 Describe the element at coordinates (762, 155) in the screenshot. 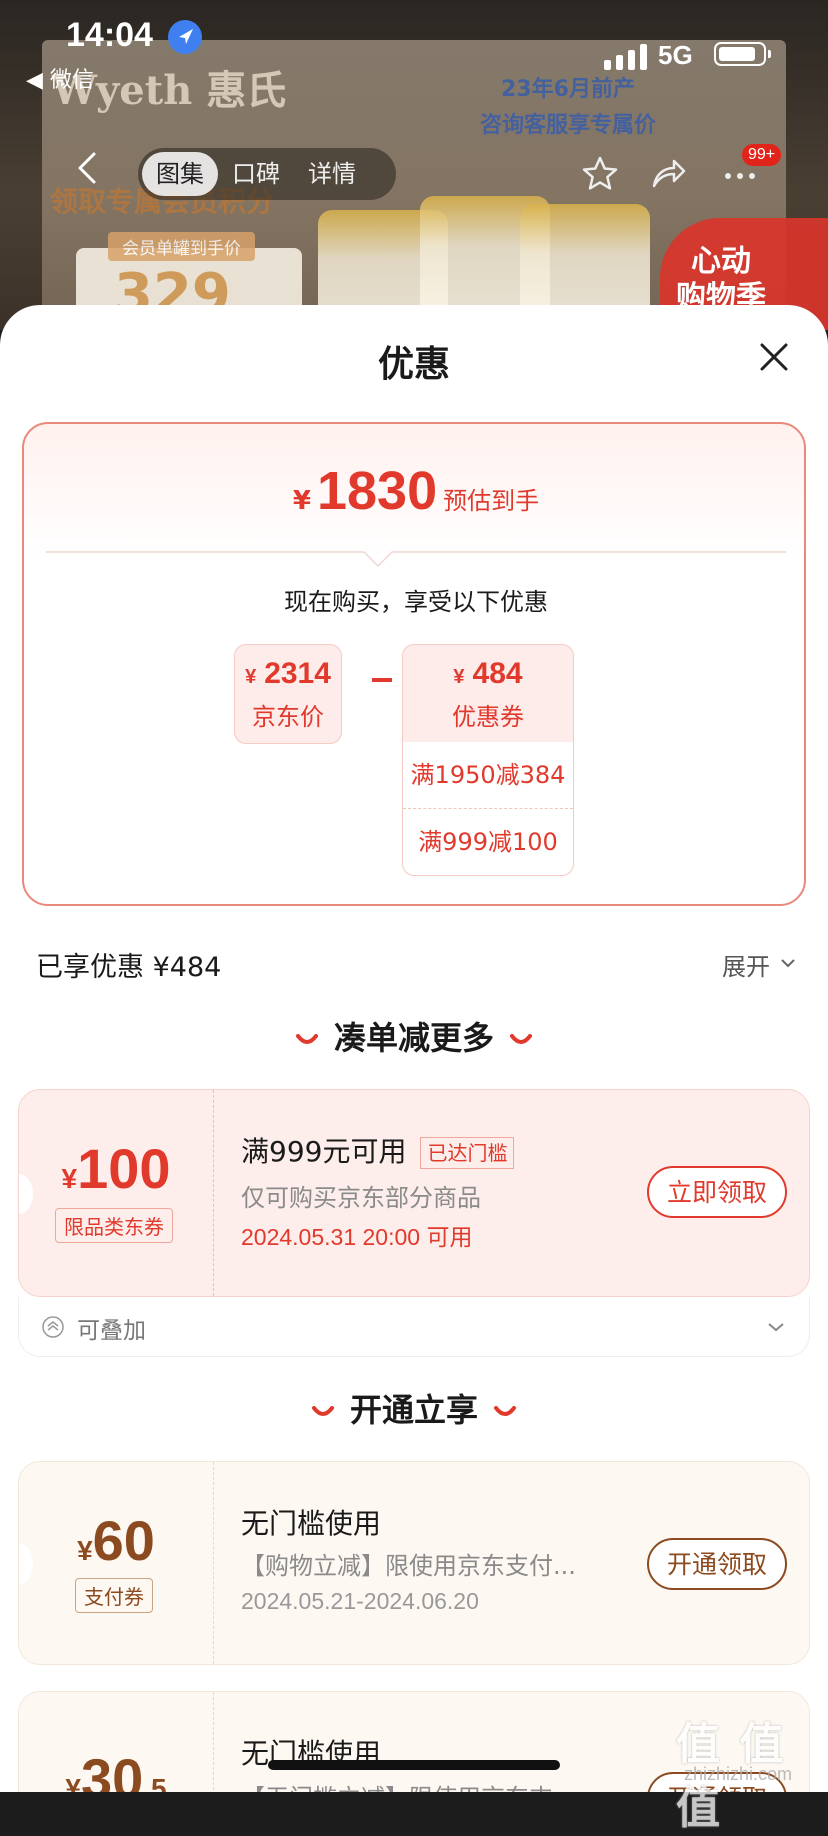

I see `message-badge: 99+` at that location.